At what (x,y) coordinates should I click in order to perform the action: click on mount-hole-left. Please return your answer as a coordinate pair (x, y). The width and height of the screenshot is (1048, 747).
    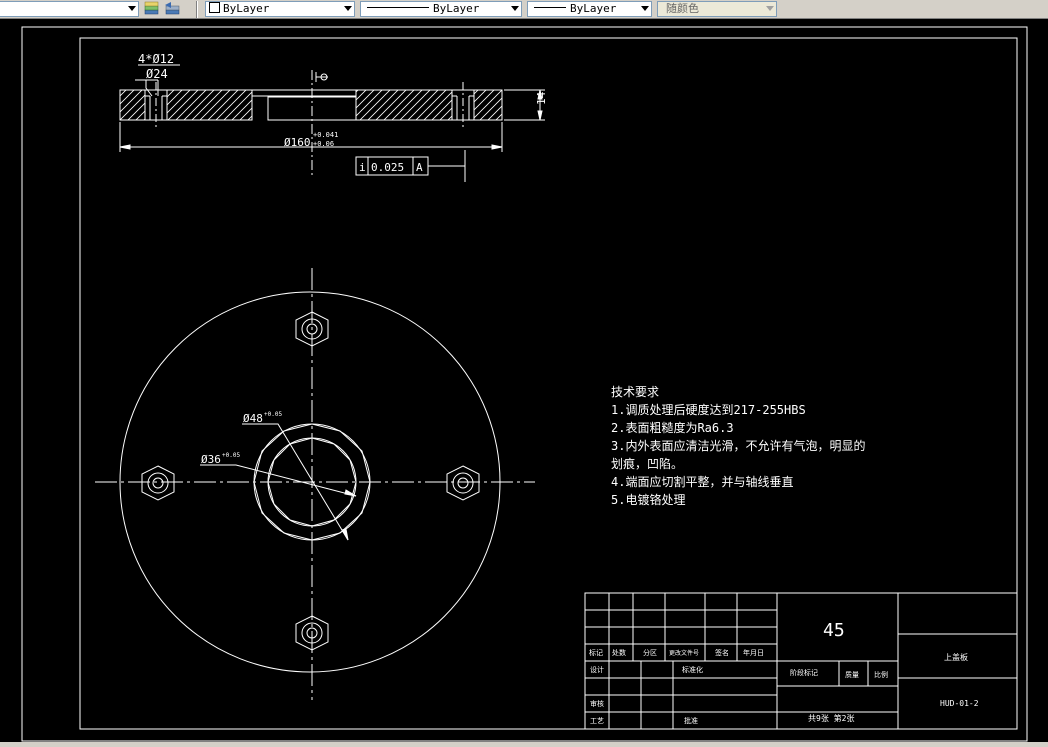
    Looking at the image, I should click on (158, 483).